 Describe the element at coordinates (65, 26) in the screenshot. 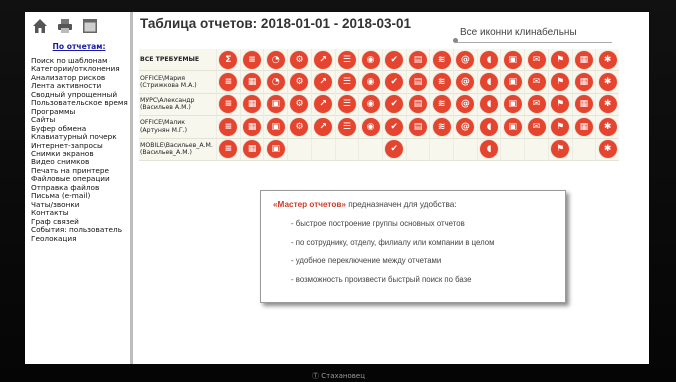

I see `printer-icon` at that location.